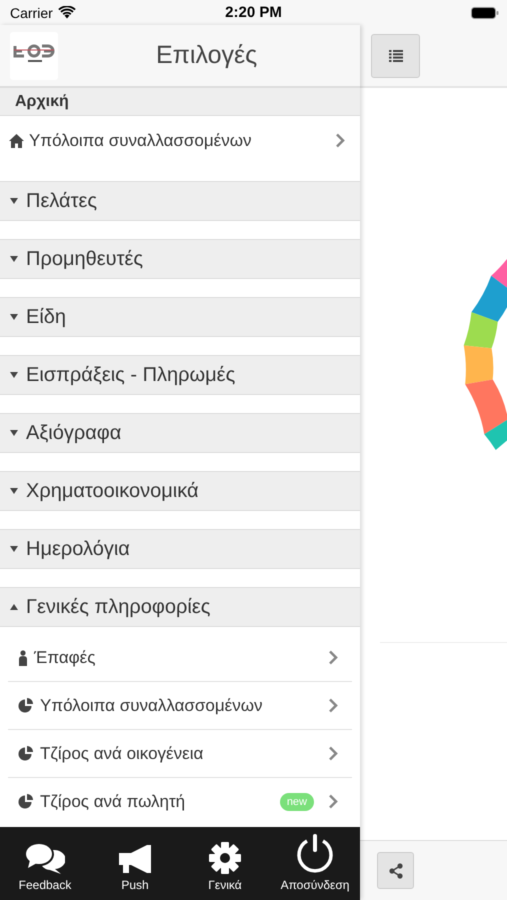 The width and height of the screenshot is (507, 900). I want to click on tab-item: Push, so click(135, 863).